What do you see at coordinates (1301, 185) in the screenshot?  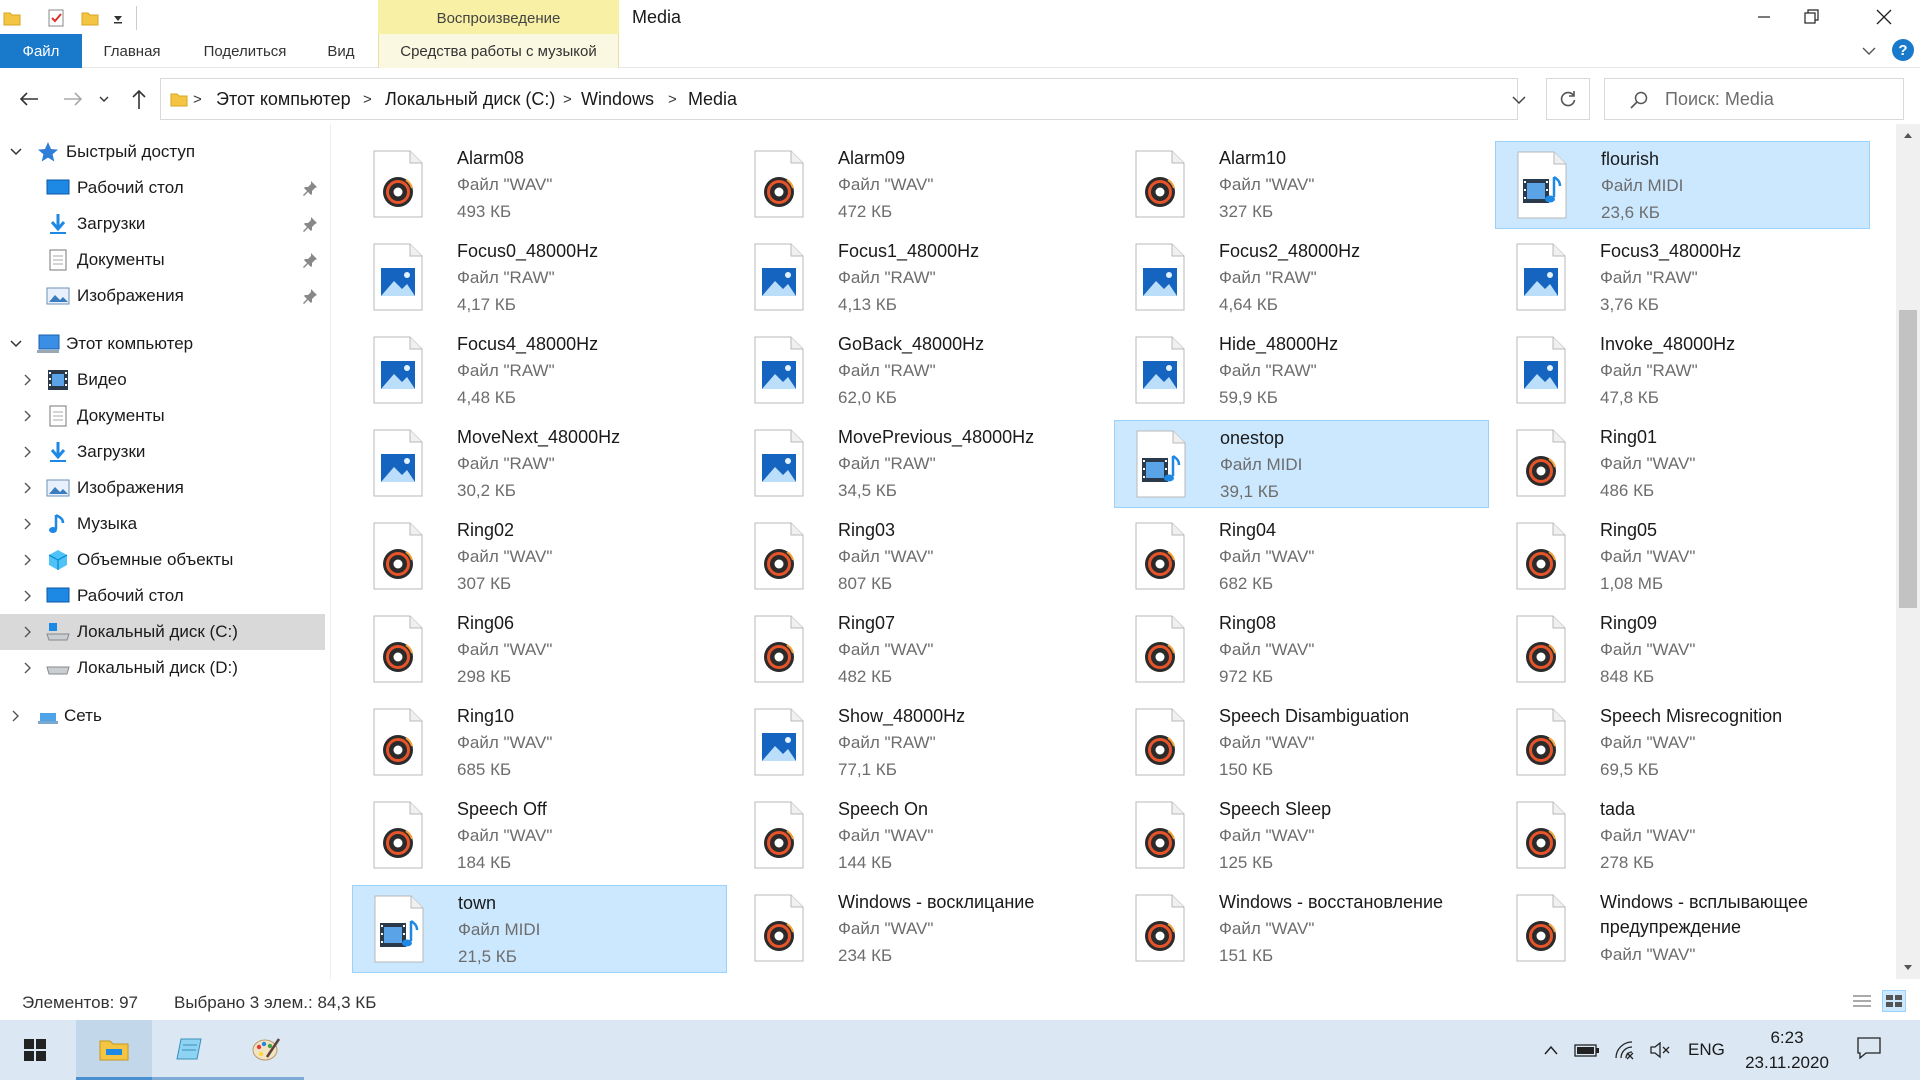 I see `file-tile: Alarm10 Файл "WAV" 327 КБ` at bounding box center [1301, 185].